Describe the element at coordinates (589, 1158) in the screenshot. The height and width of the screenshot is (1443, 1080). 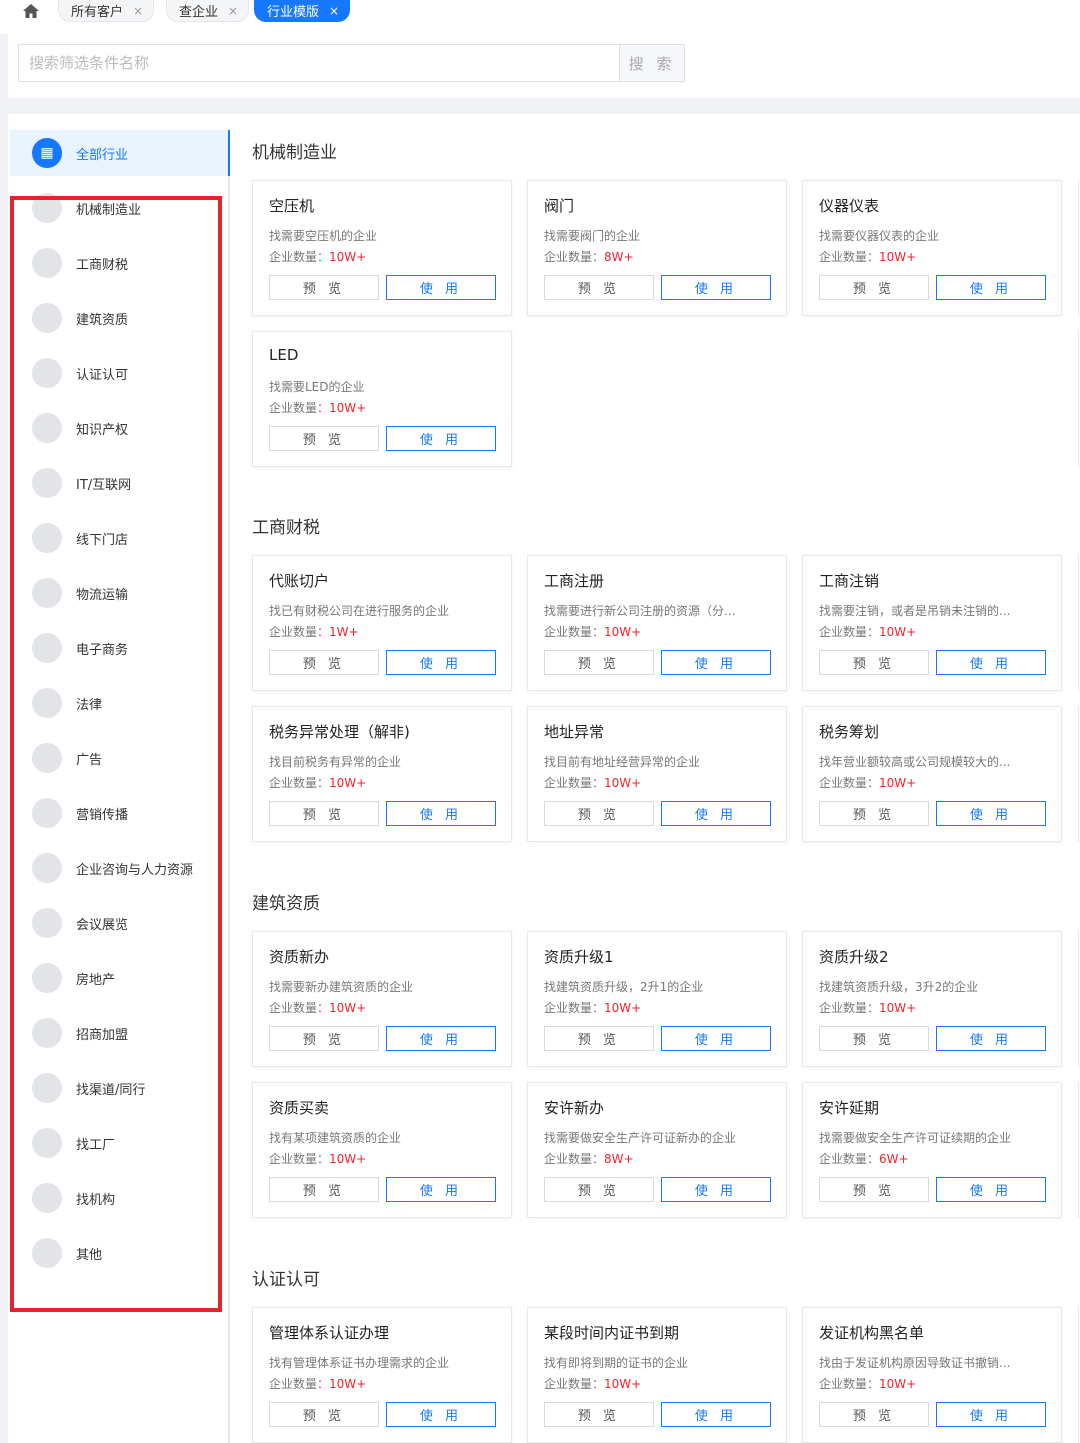
I see `card-count: 企业数量：8W+` at that location.